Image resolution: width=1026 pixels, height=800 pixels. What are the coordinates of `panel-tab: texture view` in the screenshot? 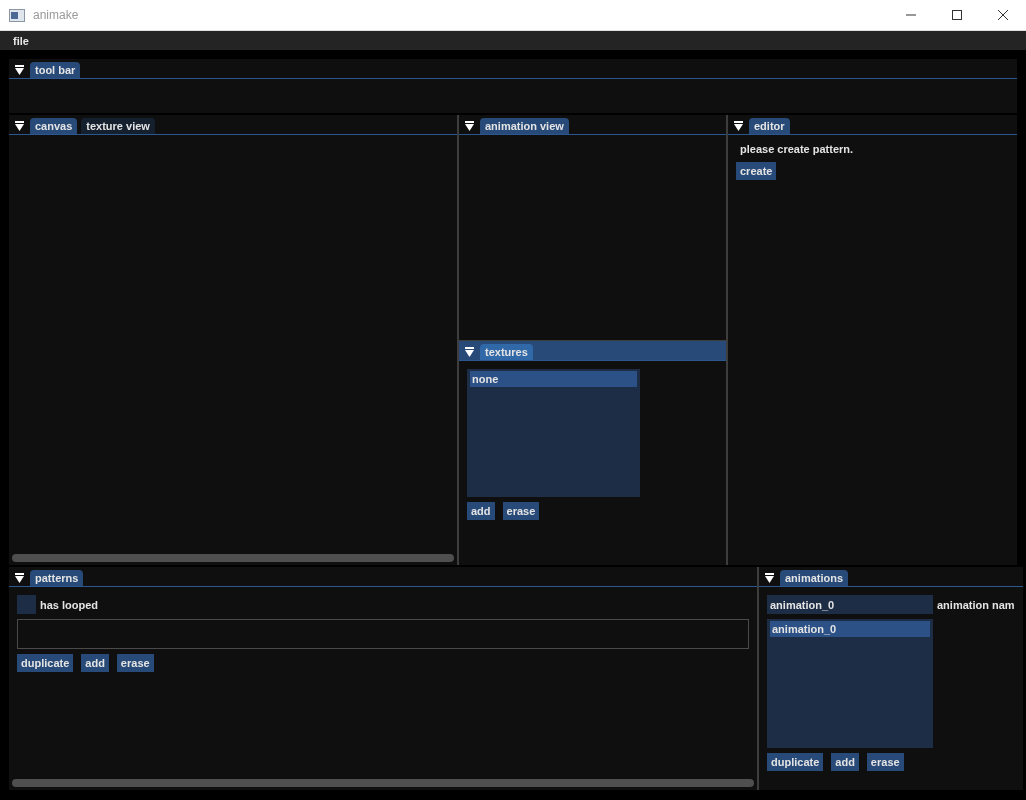 It's located at (118, 126).